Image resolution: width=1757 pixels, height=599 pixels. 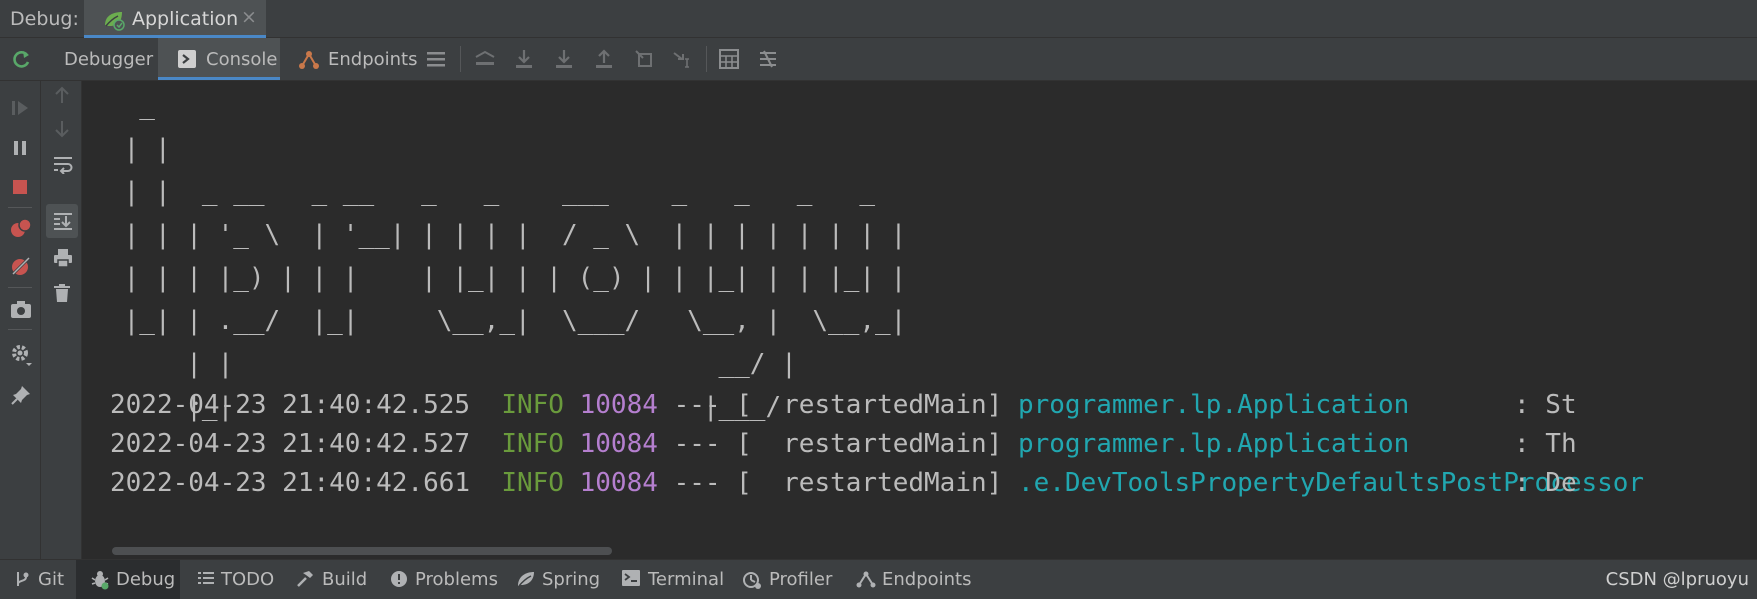 I want to click on log-timestamp: 2022-04-23 21:40:42.661, so click(x=290, y=483).